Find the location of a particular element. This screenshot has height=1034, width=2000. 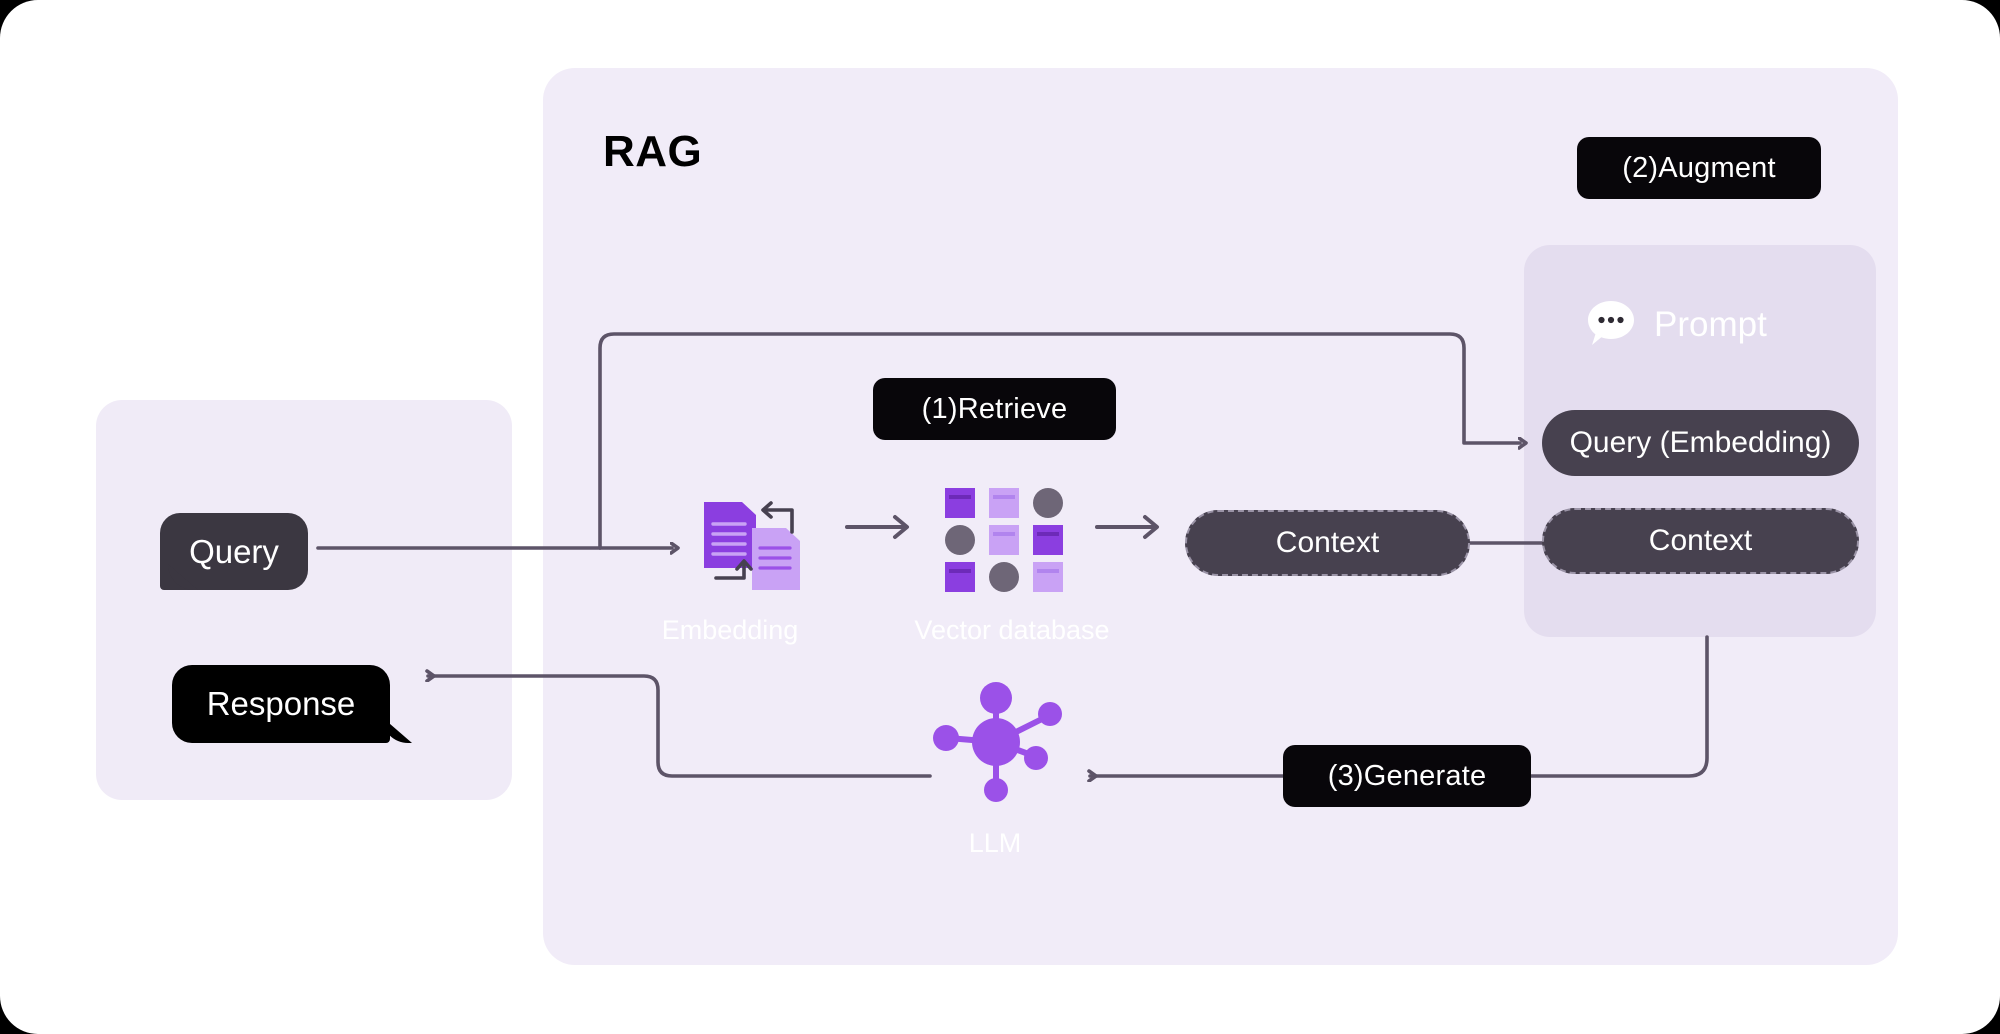

query-bubble: Query is located at coordinates (234, 551).